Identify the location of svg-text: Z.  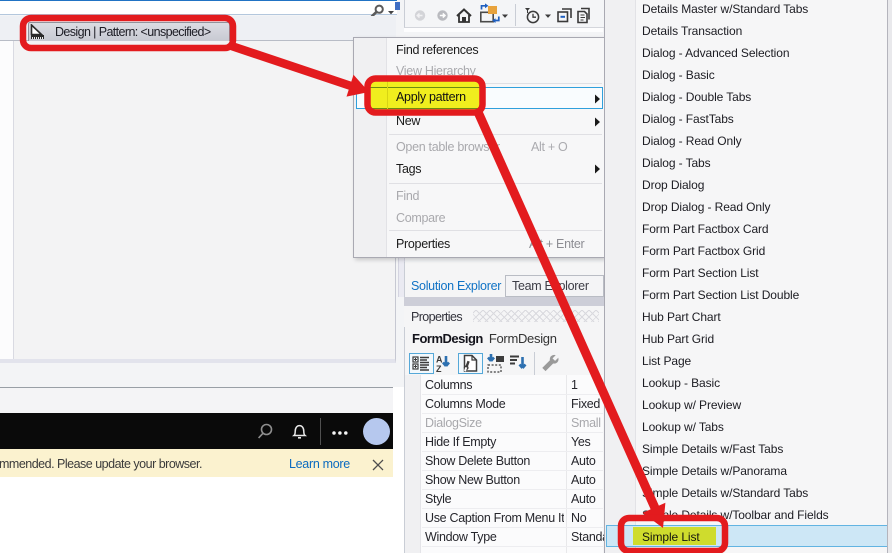
(439, 369).